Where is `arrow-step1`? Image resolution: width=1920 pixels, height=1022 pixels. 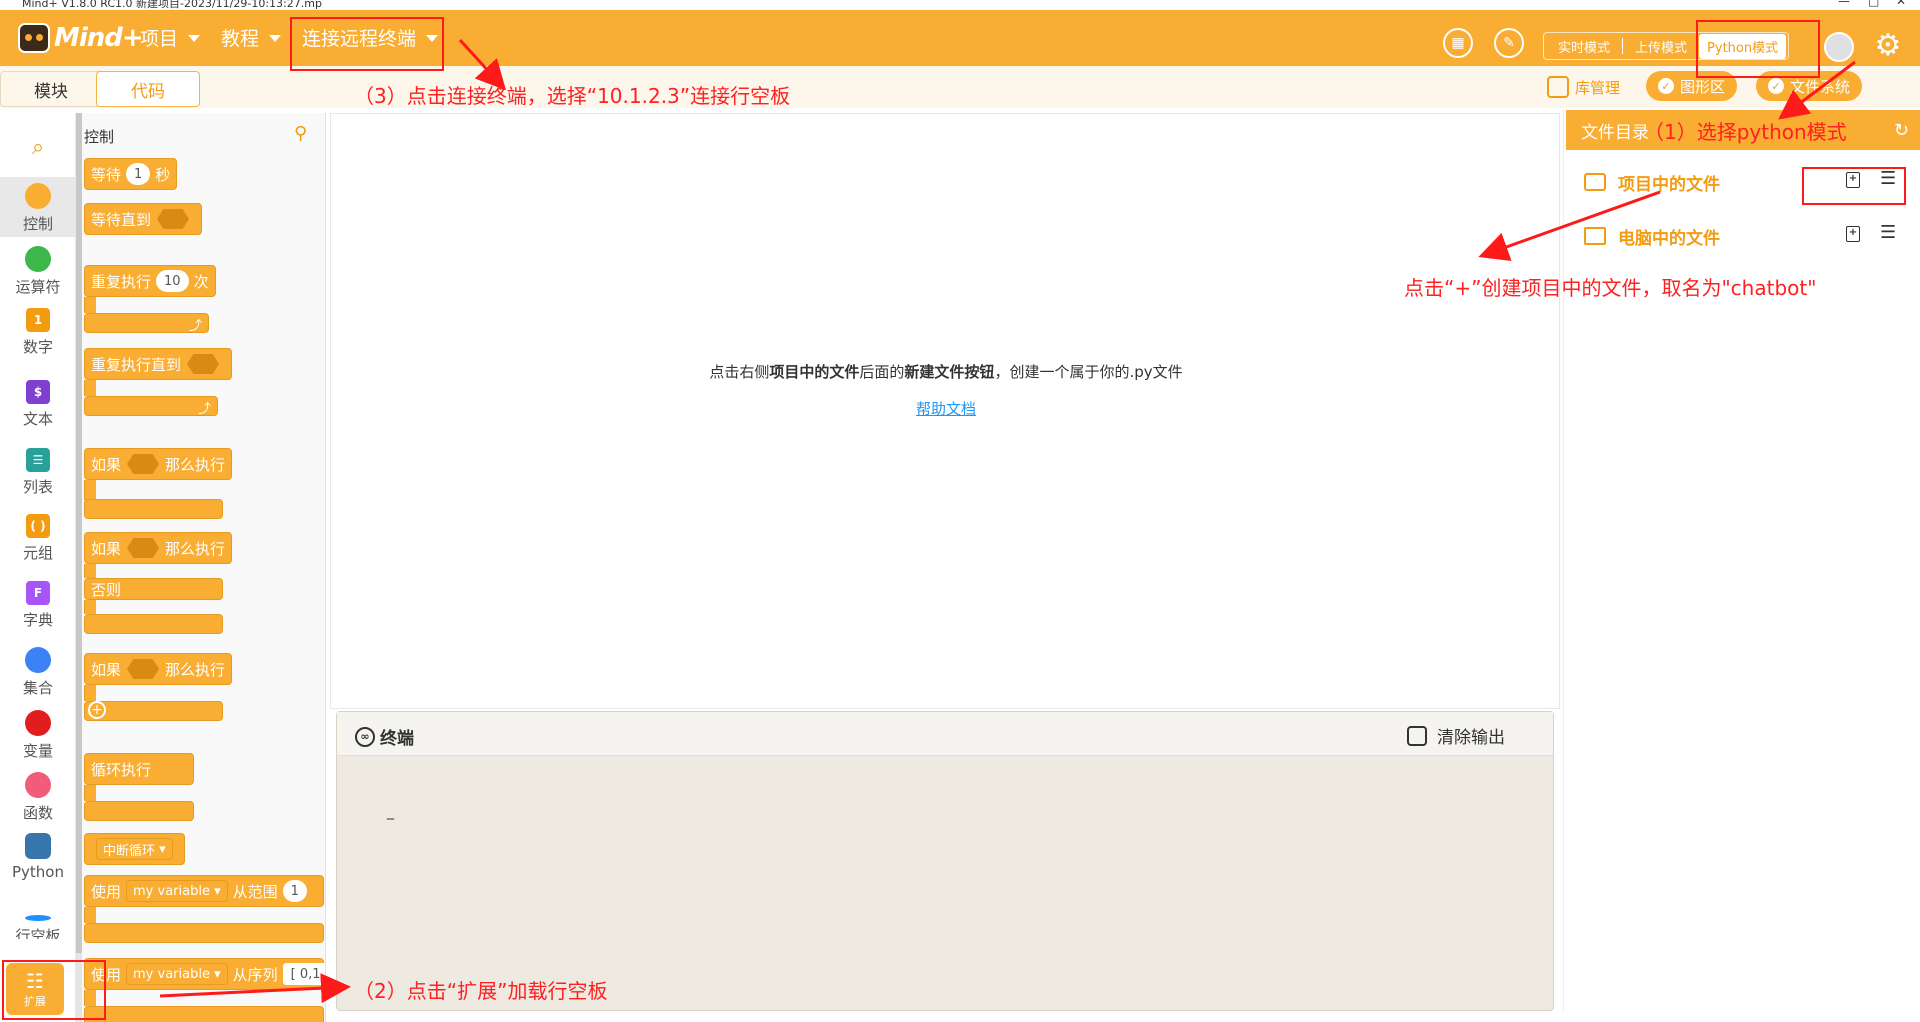 arrow-step1 is located at coordinates (1817, 90).